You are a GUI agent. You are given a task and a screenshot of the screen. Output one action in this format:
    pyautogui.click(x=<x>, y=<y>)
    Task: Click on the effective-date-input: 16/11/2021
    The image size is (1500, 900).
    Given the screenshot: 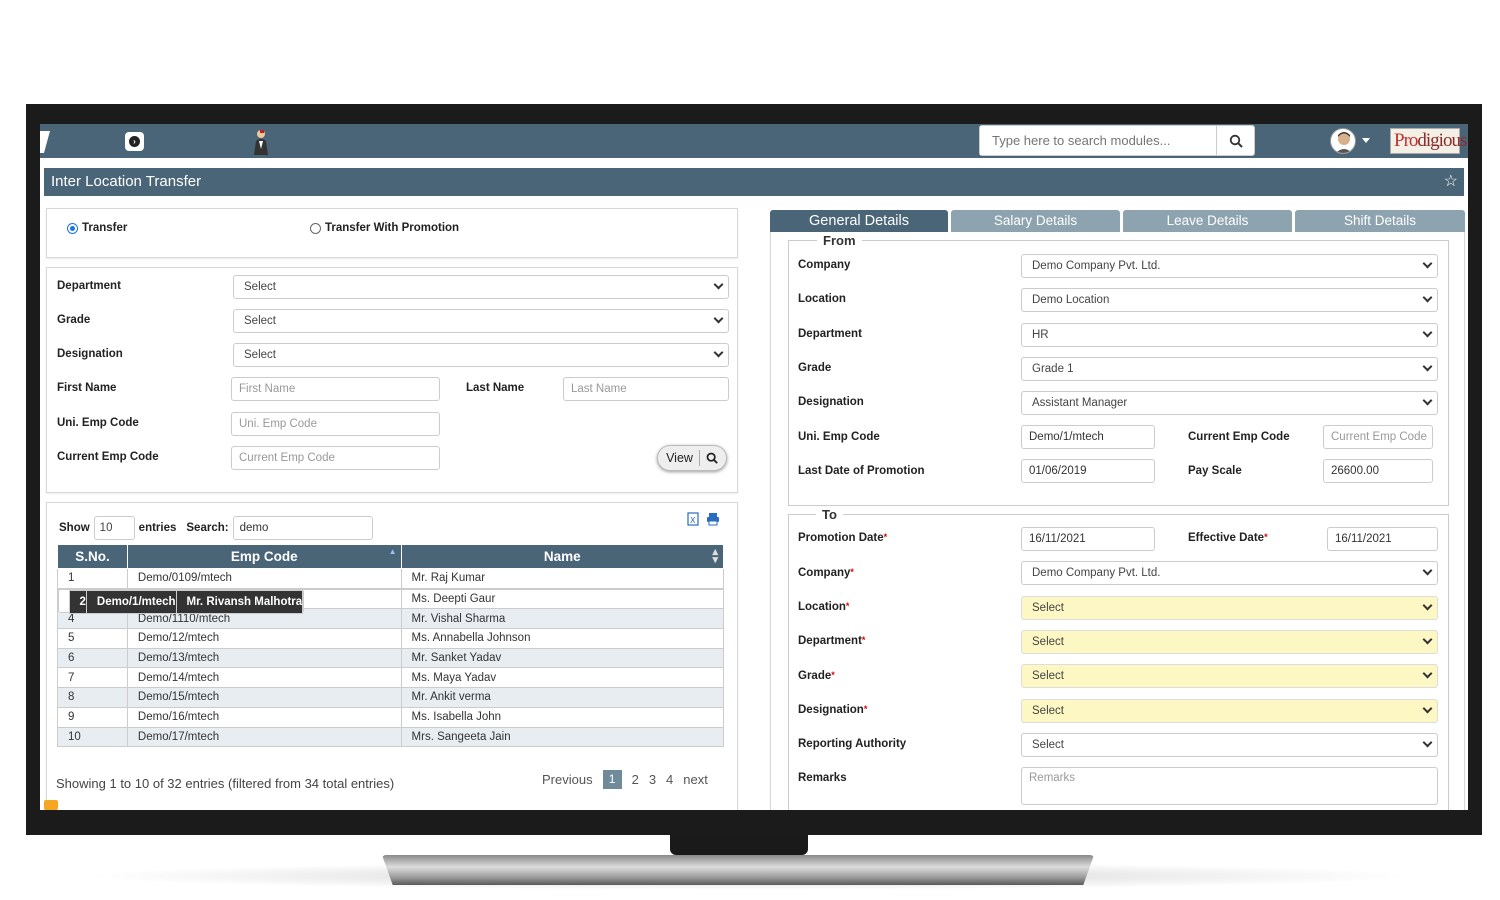 What is the action you would take?
    pyautogui.click(x=1382, y=539)
    